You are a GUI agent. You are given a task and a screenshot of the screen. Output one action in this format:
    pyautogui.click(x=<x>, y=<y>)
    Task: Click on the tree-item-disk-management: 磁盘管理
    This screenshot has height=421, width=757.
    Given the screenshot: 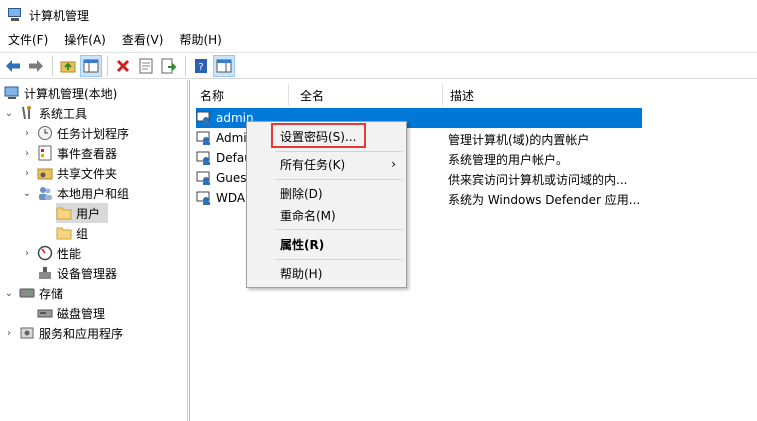 What is the action you would take?
    pyautogui.click(x=71, y=313)
    